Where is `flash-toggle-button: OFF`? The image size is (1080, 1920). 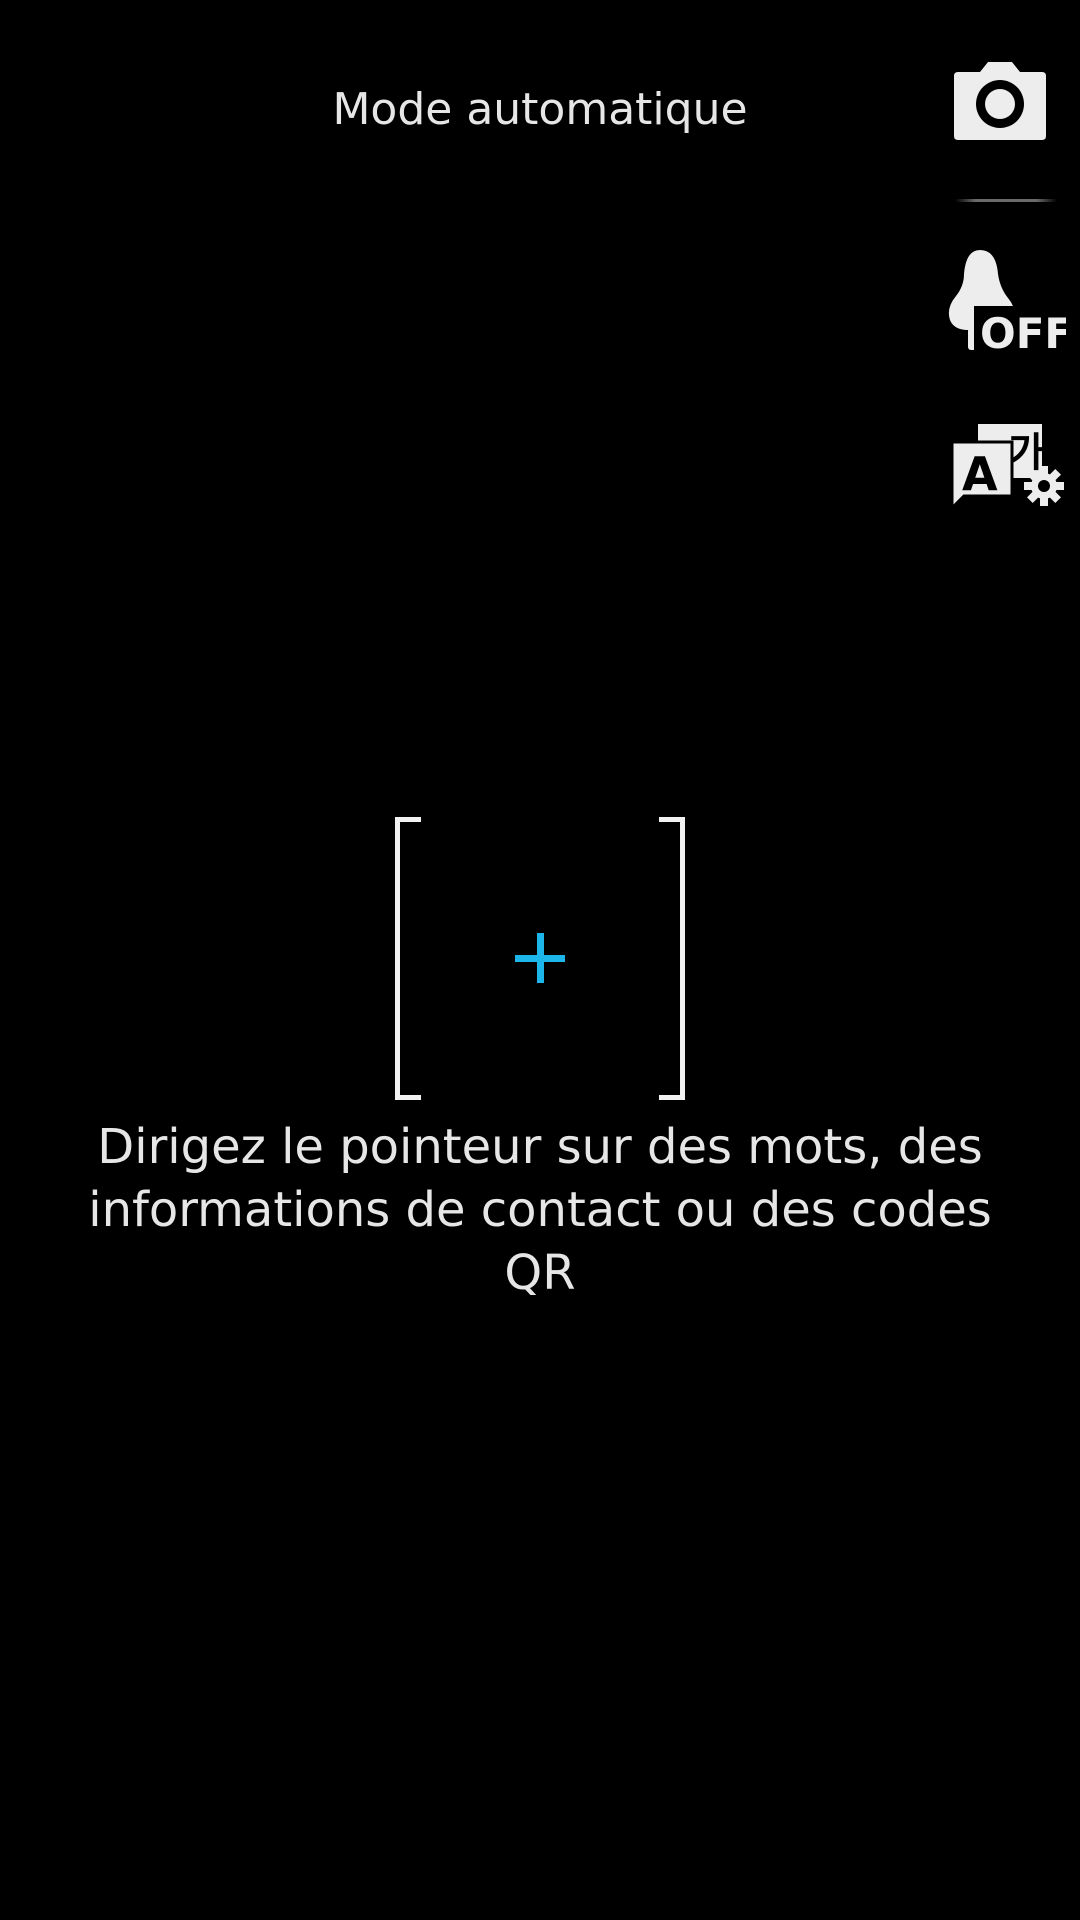
flash-toggle-button: OFF is located at coordinates (1009, 301).